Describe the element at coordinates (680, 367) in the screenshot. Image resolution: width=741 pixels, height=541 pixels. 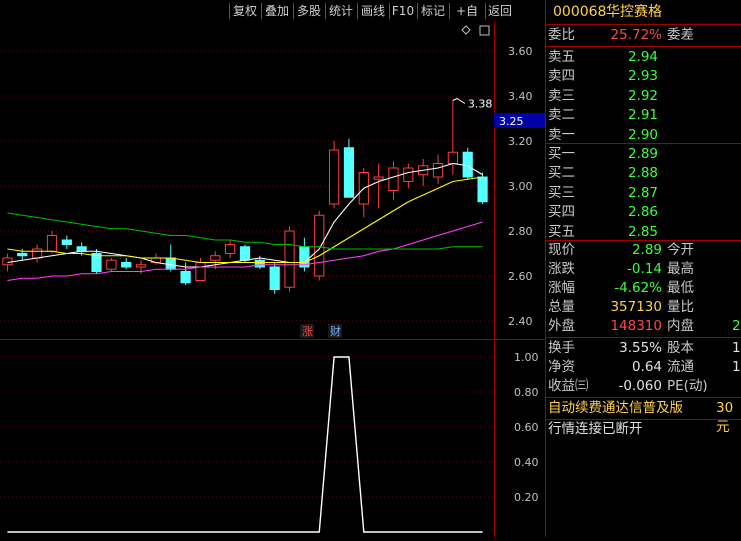
I see `liutong-label: 流通` at that location.